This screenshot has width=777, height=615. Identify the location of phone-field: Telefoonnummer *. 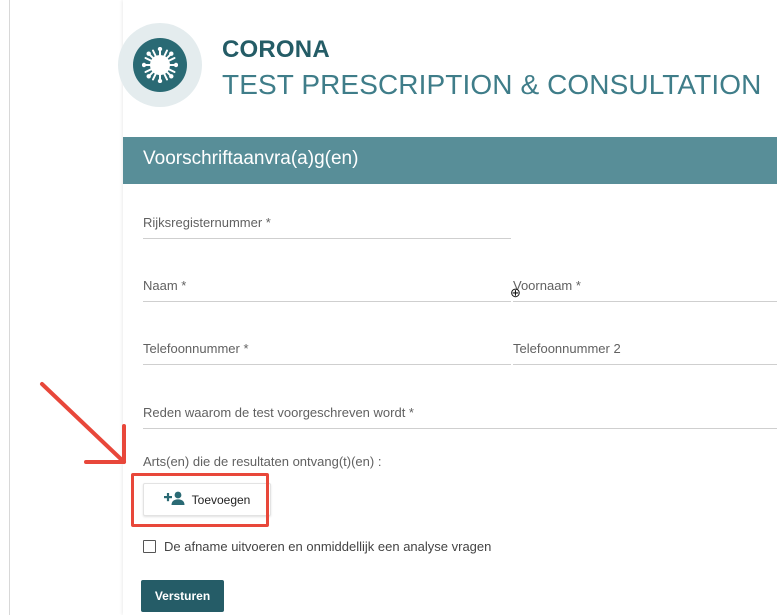
(327, 348).